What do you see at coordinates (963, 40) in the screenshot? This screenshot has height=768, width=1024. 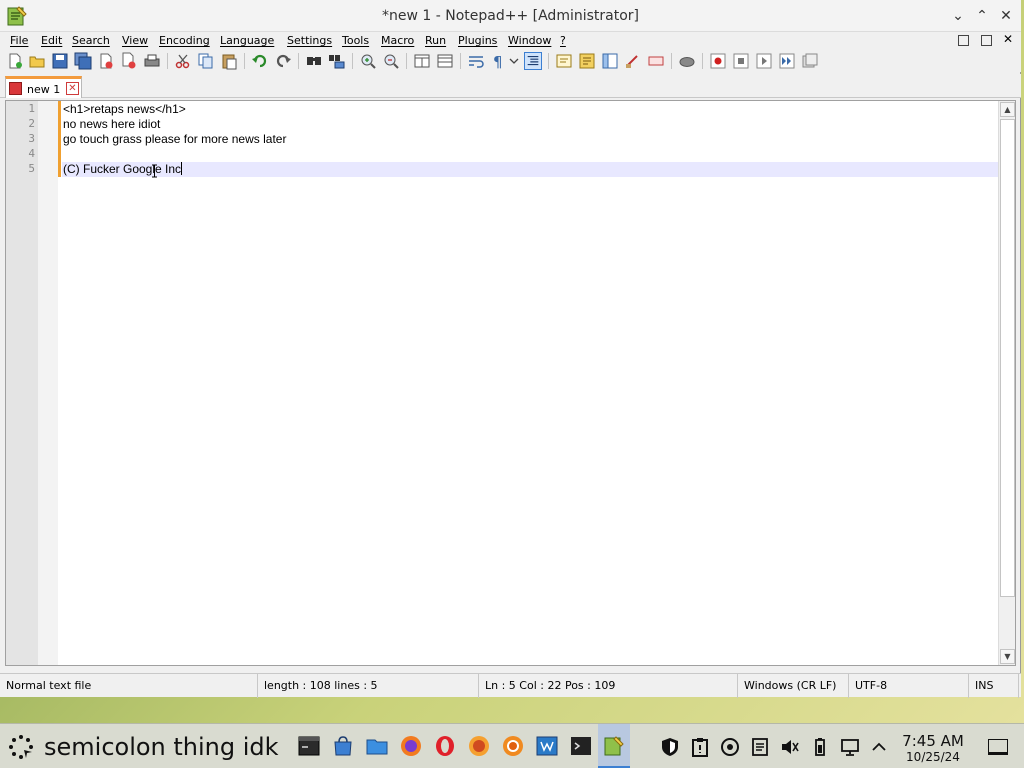 I see `doc-minimize-button` at bounding box center [963, 40].